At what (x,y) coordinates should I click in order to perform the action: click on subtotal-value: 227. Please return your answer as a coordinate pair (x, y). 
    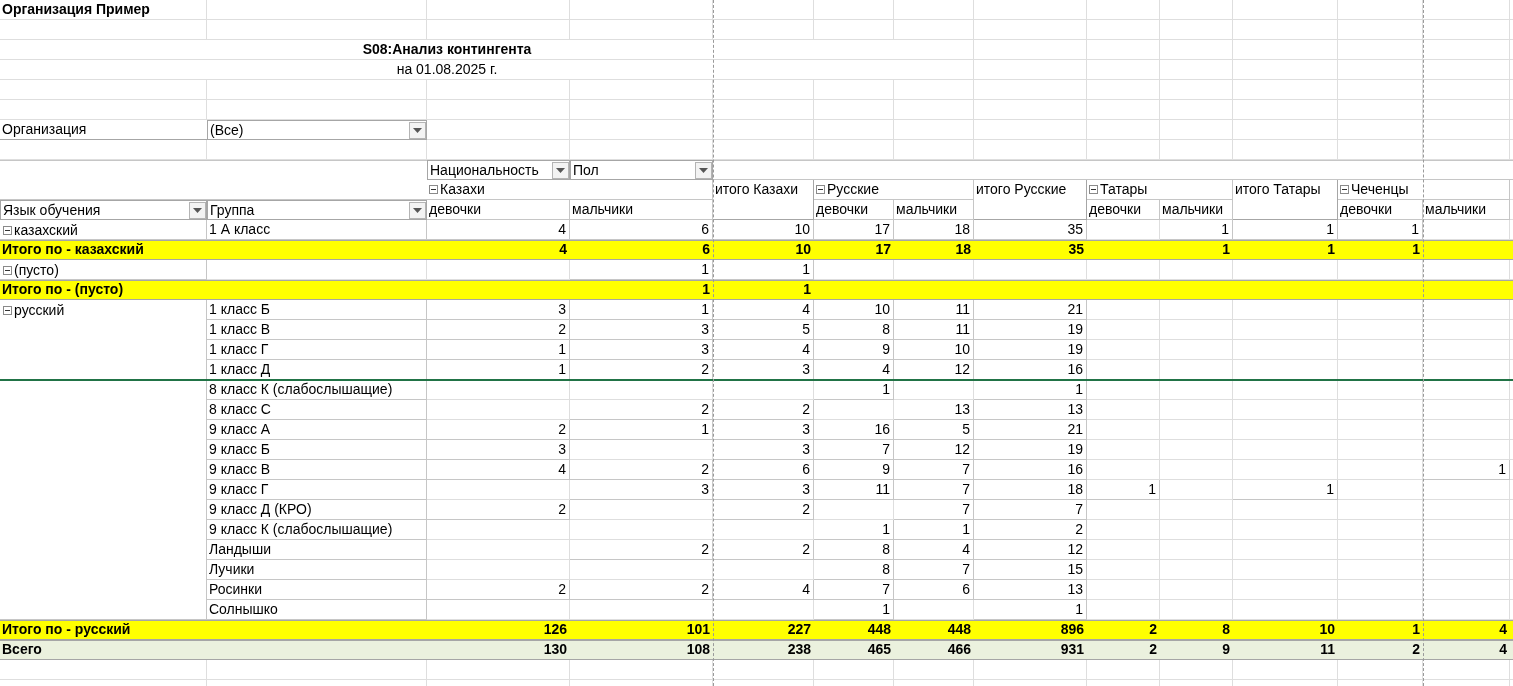
    Looking at the image, I should click on (799, 629).